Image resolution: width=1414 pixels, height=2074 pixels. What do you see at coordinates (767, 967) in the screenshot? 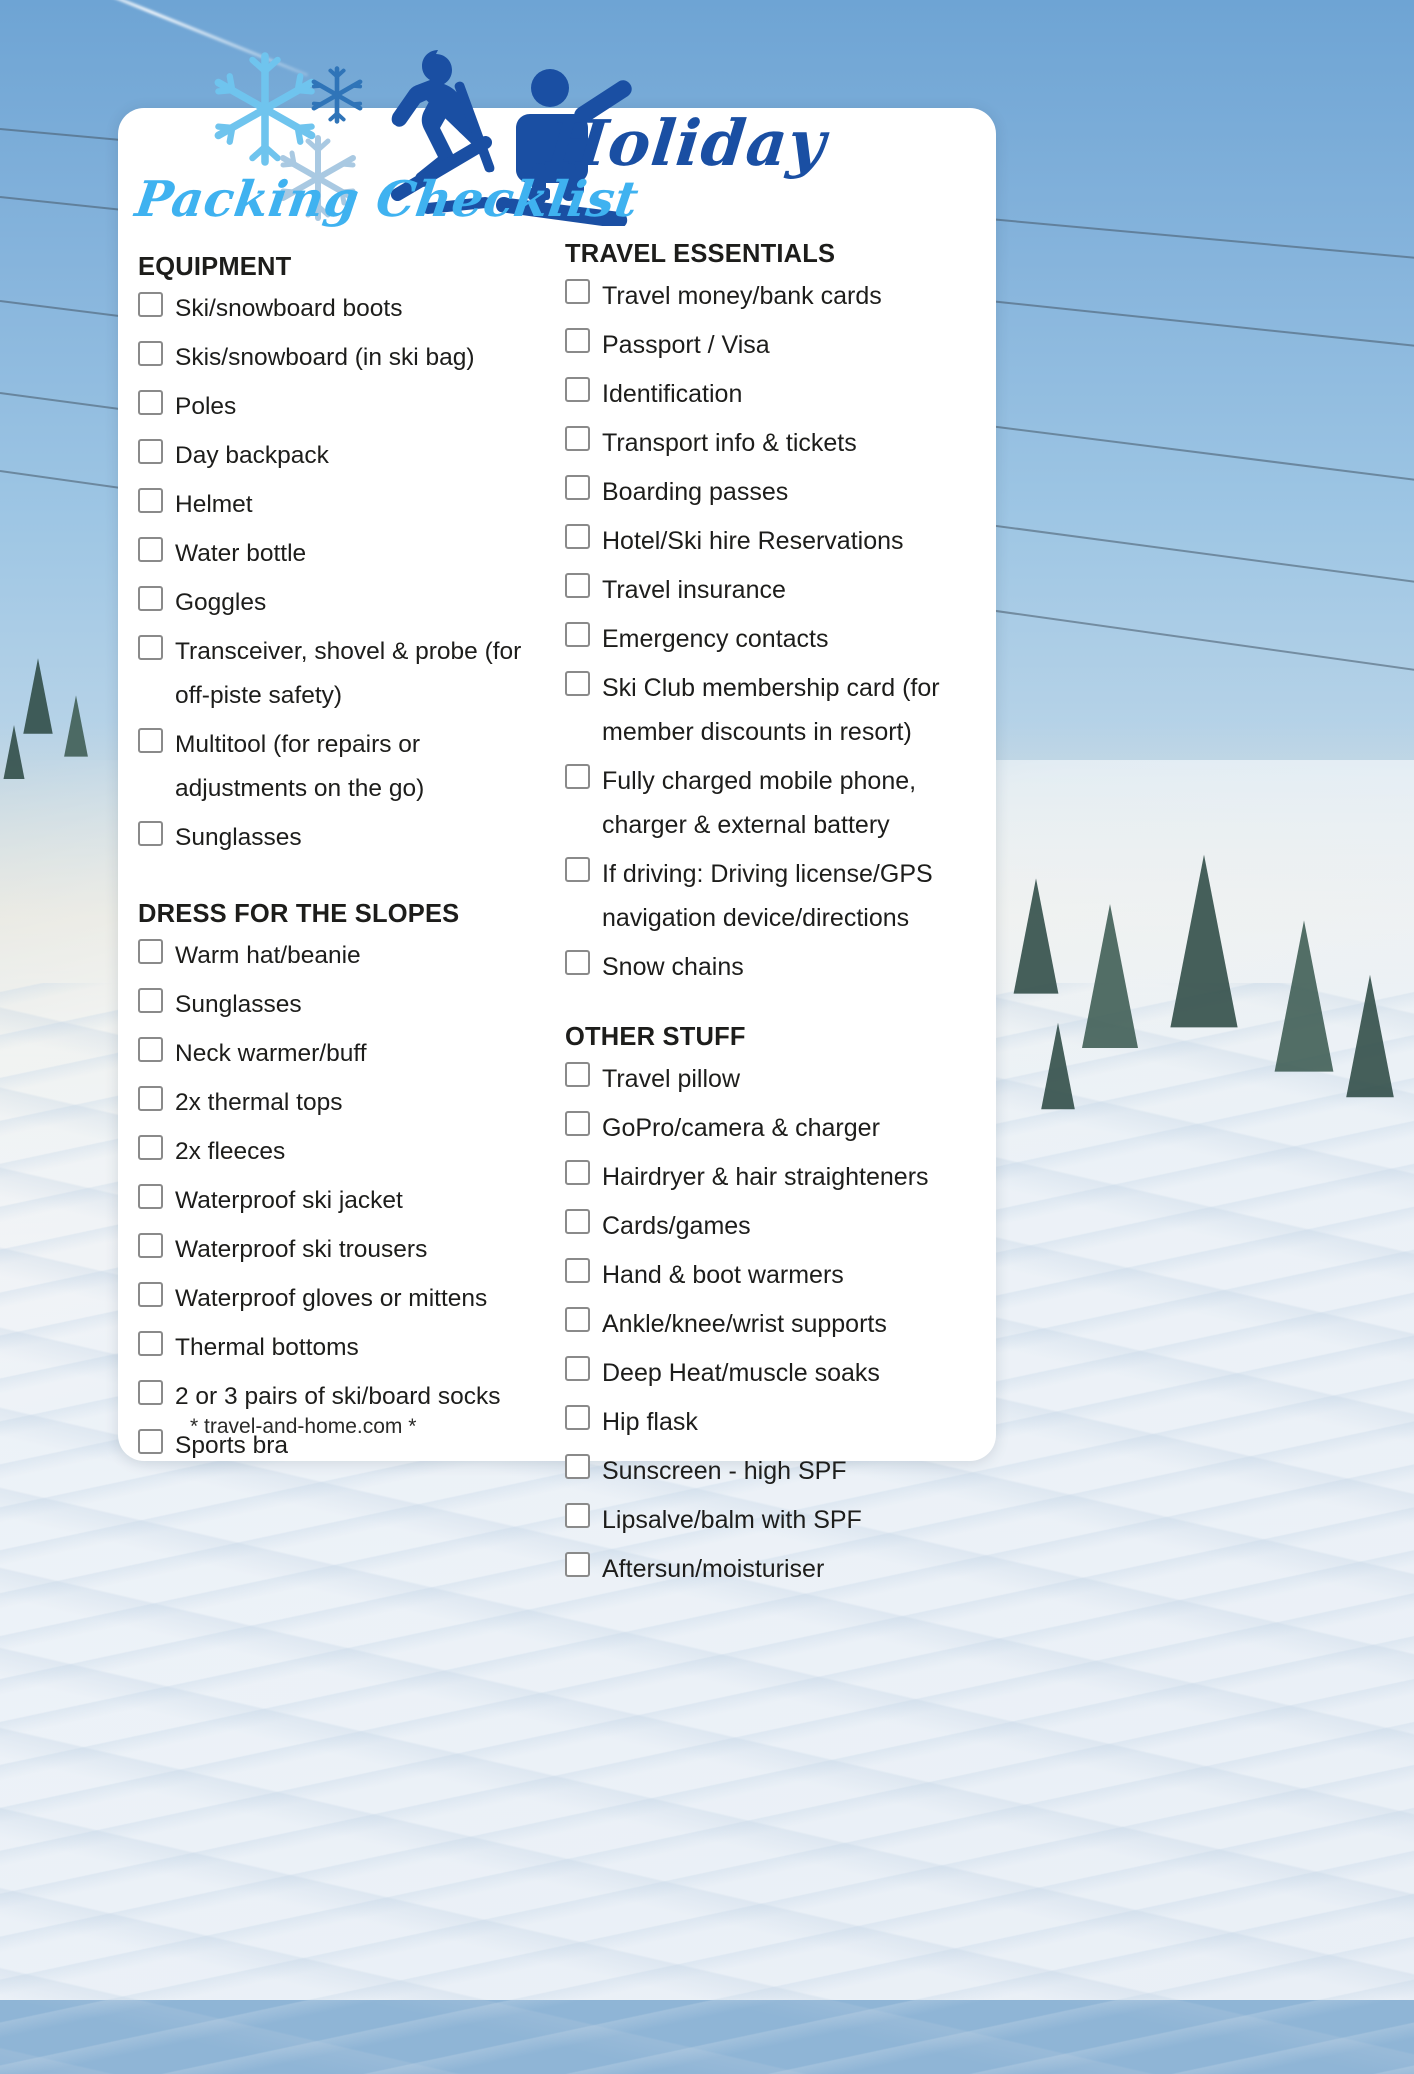
I see `list-item: Snow chains` at bounding box center [767, 967].